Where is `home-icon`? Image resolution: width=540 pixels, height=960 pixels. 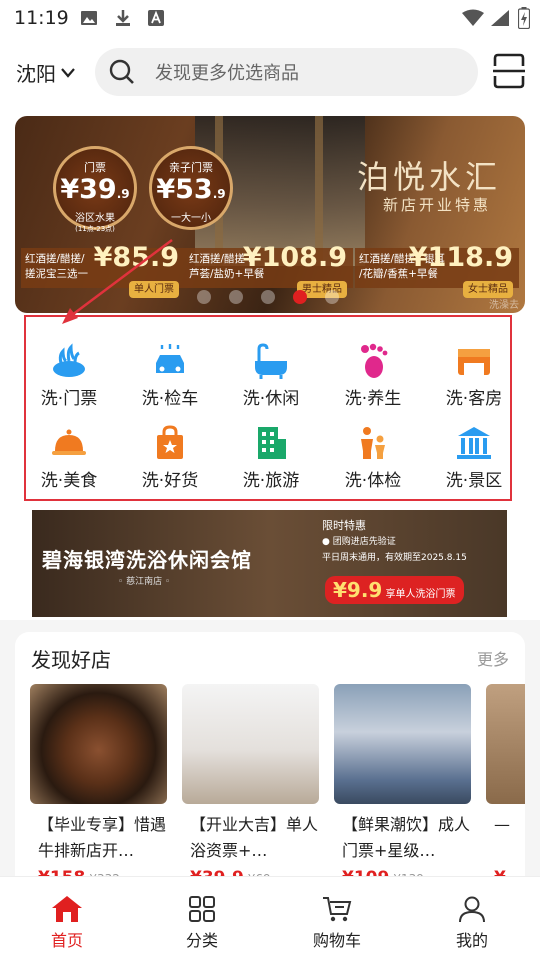
home-icon is located at coordinates (67, 909).